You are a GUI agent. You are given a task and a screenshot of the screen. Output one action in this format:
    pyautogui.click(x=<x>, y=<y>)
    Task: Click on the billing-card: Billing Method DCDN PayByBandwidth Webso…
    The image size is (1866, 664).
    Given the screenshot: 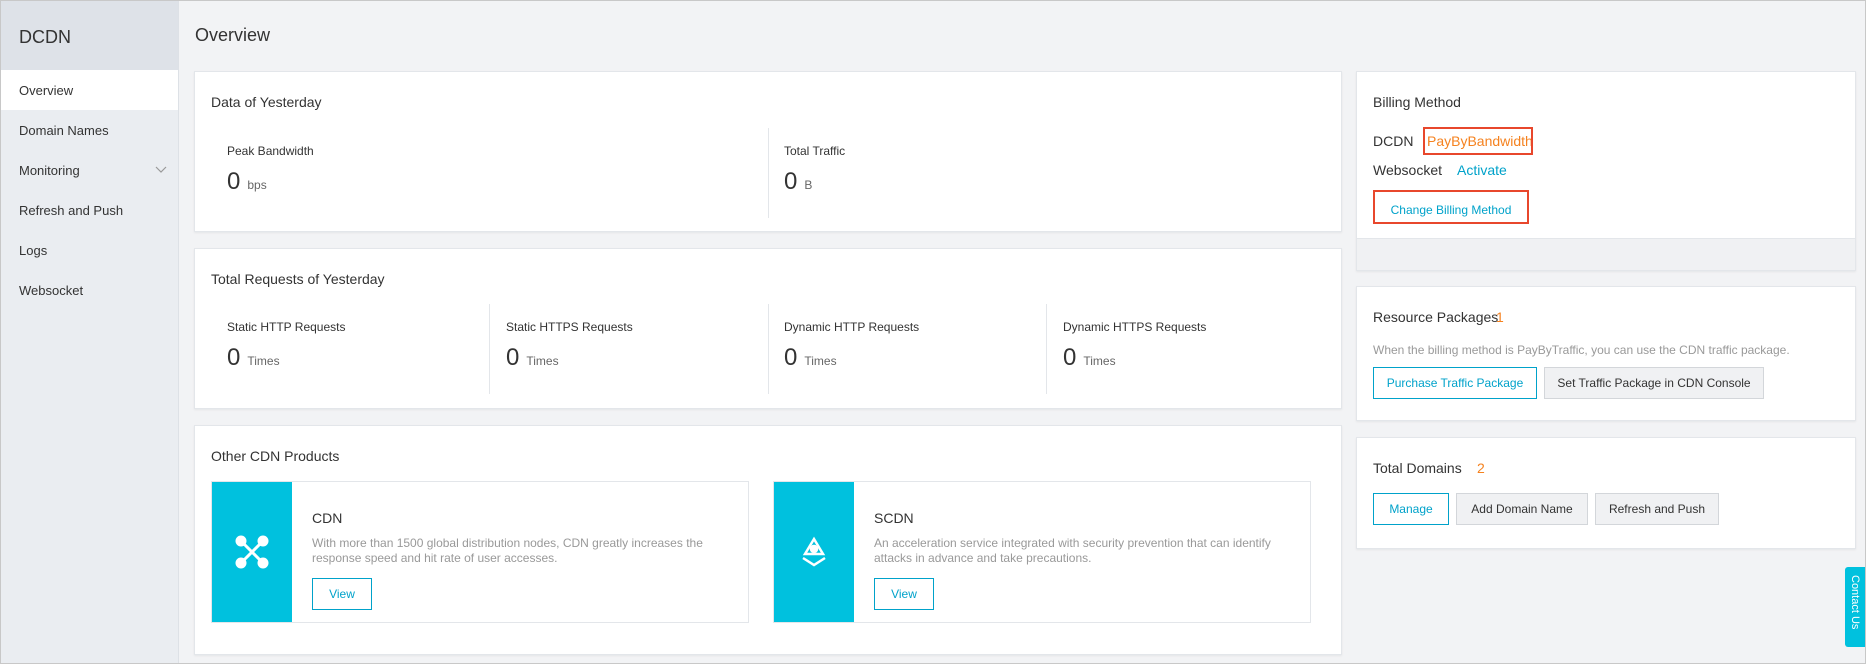 What is the action you would take?
    pyautogui.click(x=1606, y=171)
    